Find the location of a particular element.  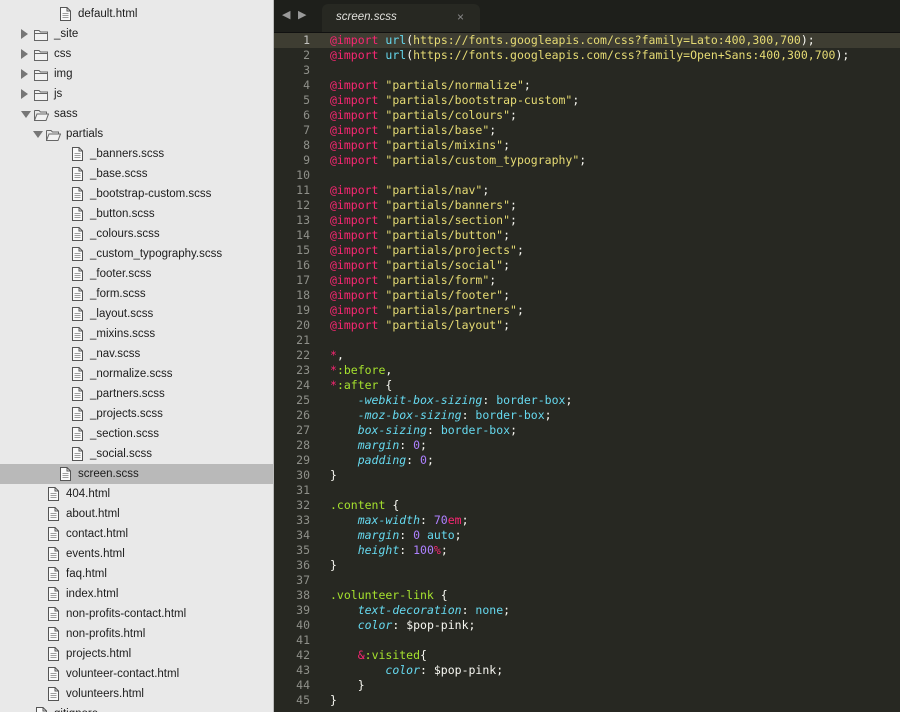

code-line: 5 @import "partials/bootstrap-custom"; is located at coordinates (587, 100).